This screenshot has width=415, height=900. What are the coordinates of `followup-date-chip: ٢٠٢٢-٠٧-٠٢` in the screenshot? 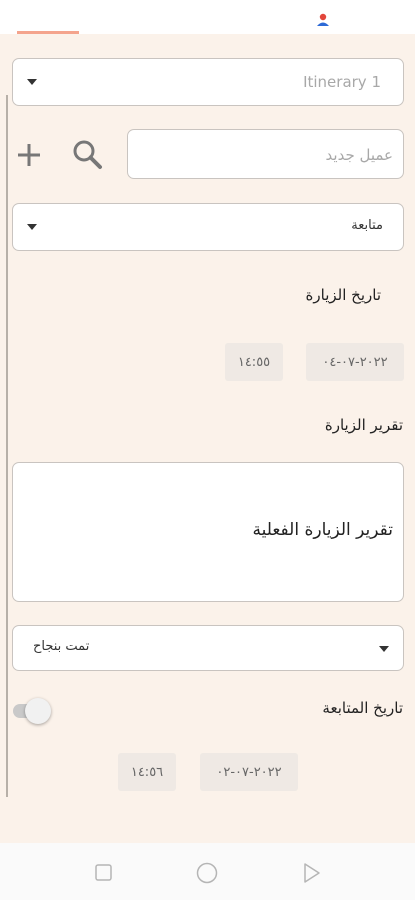 It's located at (249, 772).